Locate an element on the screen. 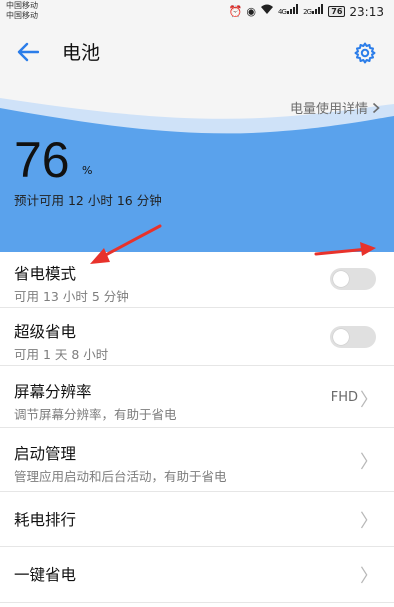  signal-icon-2: 2G is located at coordinates (313, 11).